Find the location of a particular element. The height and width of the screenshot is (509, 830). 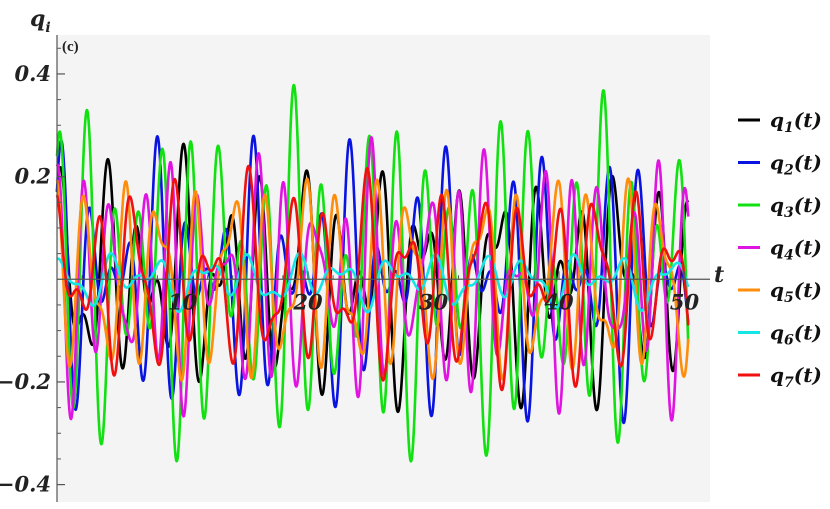

legend-label-q5: q5(t) is located at coordinates (796, 292).